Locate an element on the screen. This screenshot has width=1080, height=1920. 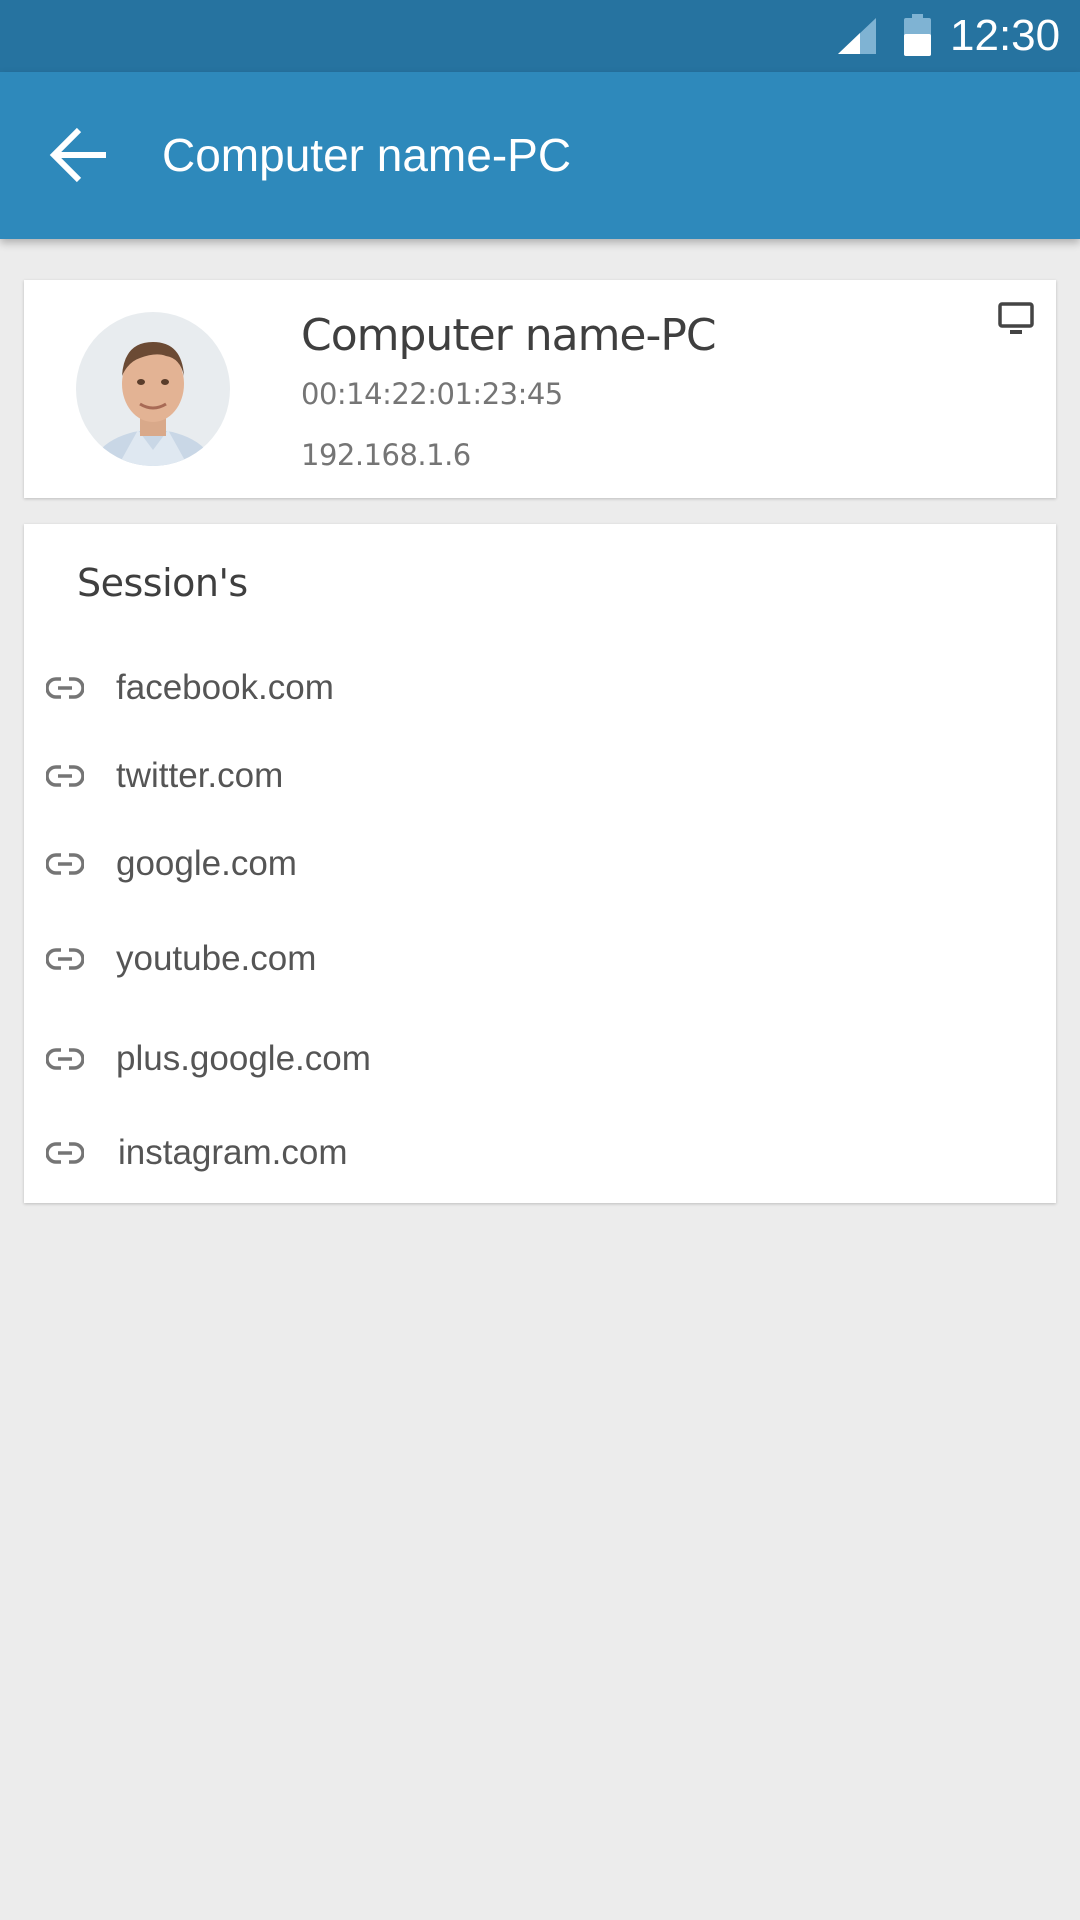
session-label: google.com is located at coordinates (206, 863).